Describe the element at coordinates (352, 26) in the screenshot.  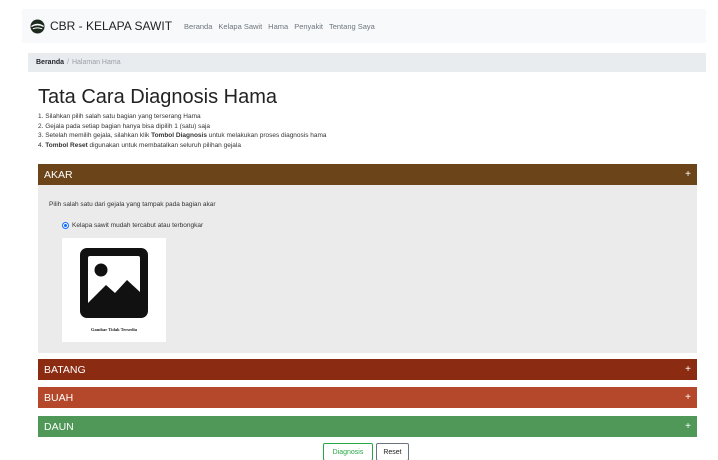
I see `nav-link-tentang-saya: Tentang Saya` at that location.